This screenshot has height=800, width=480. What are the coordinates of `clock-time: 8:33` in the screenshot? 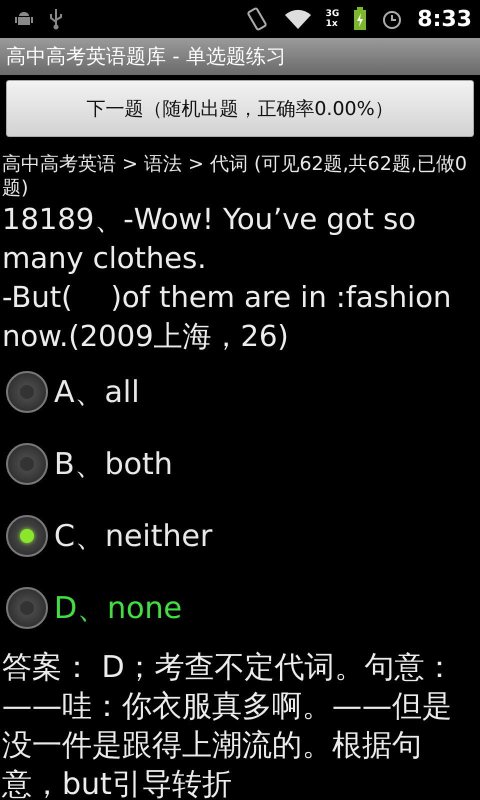 It's located at (444, 19).